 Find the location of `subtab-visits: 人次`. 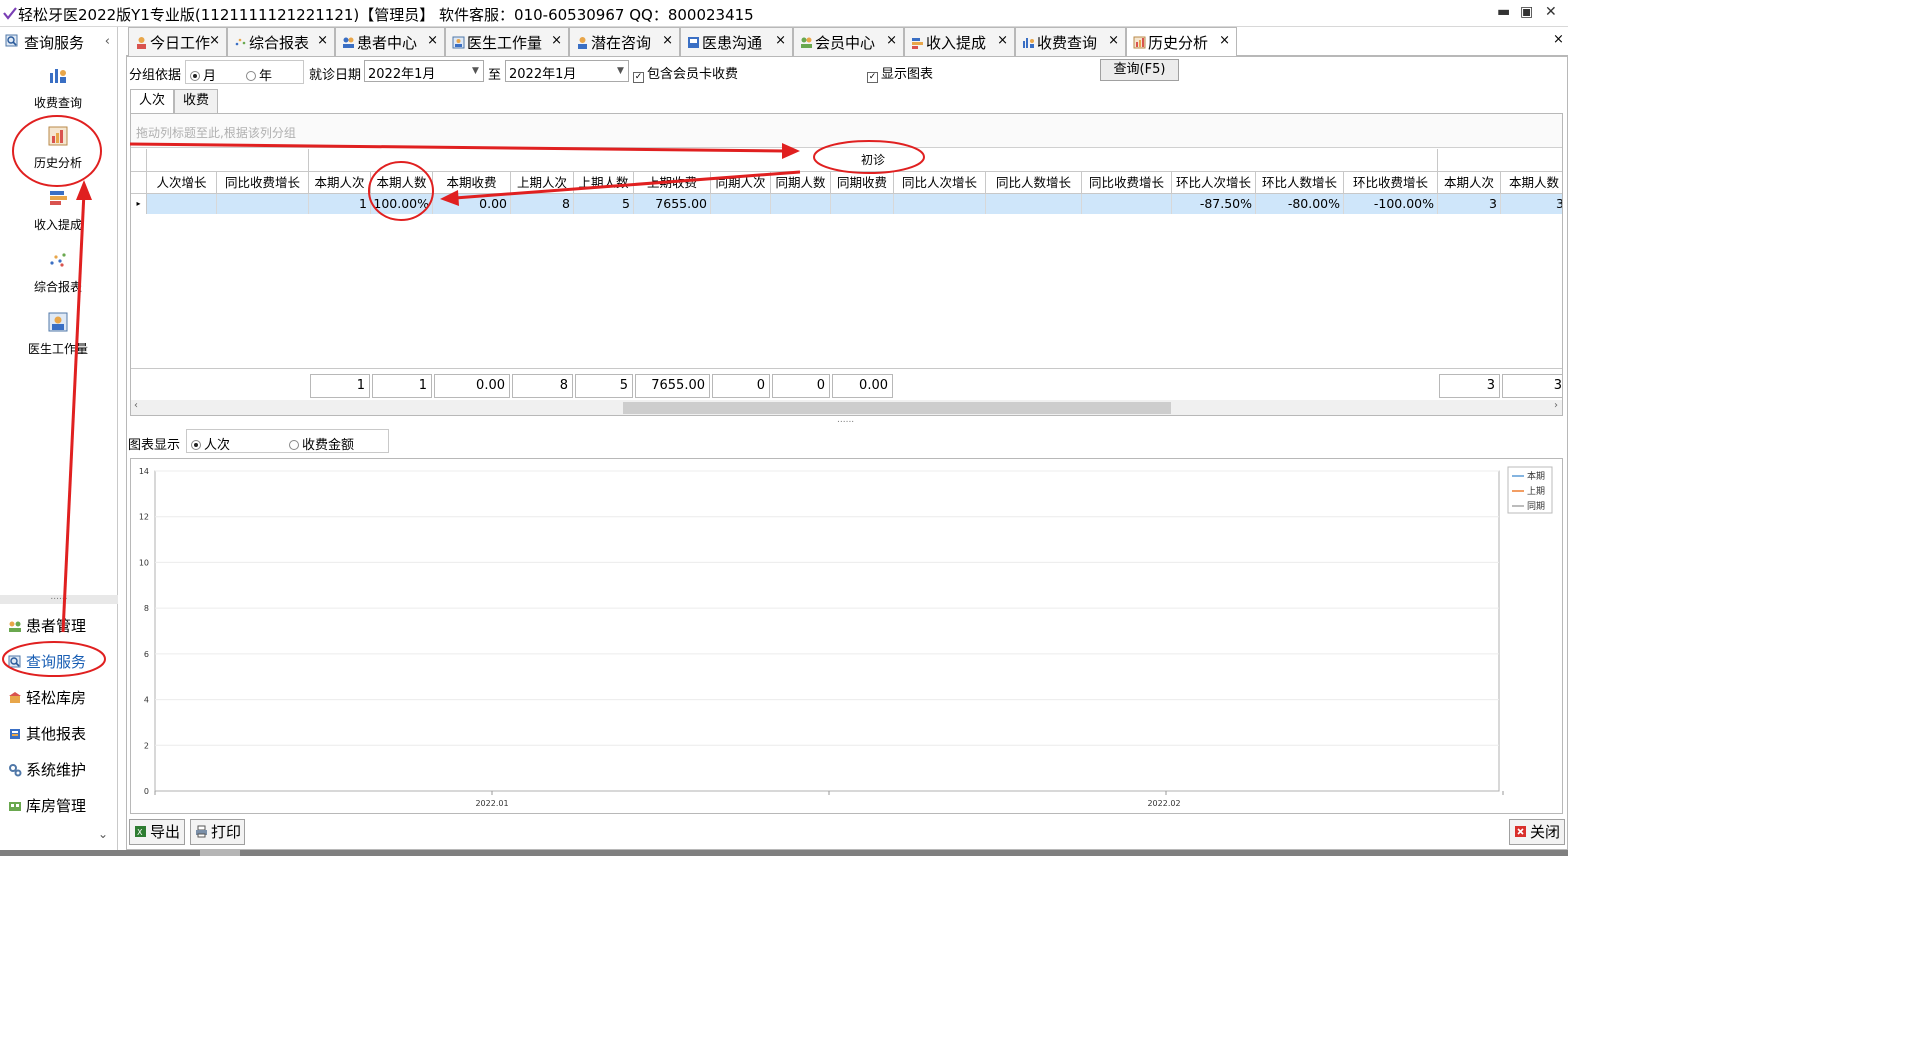

subtab-visits: 人次 is located at coordinates (152, 101).